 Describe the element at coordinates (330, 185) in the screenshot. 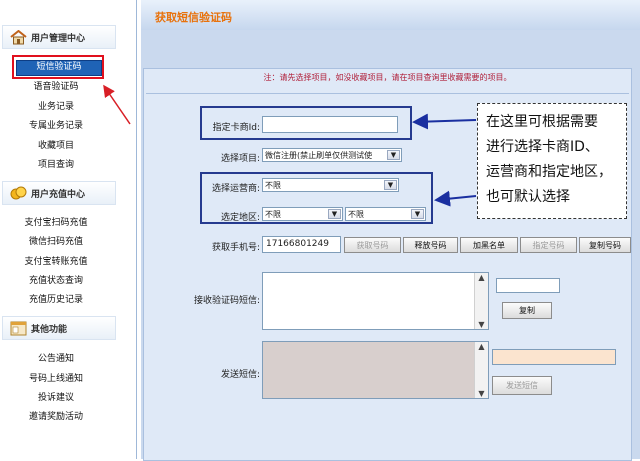

I see `operator-select: 不限 ▼` at that location.